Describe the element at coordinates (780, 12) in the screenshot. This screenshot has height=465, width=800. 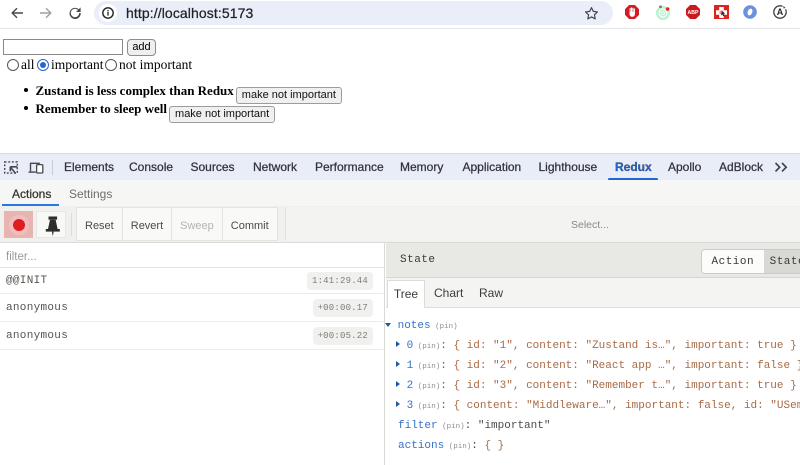
I see `svg-text: A` at that location.